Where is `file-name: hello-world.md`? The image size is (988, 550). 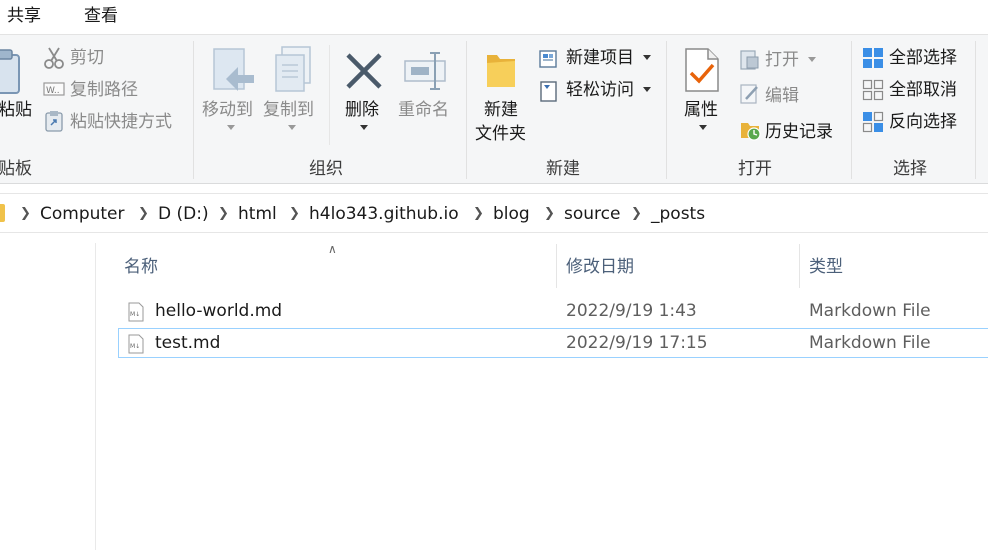
file-name: hello-world.md is located at coordinates (218, 311).